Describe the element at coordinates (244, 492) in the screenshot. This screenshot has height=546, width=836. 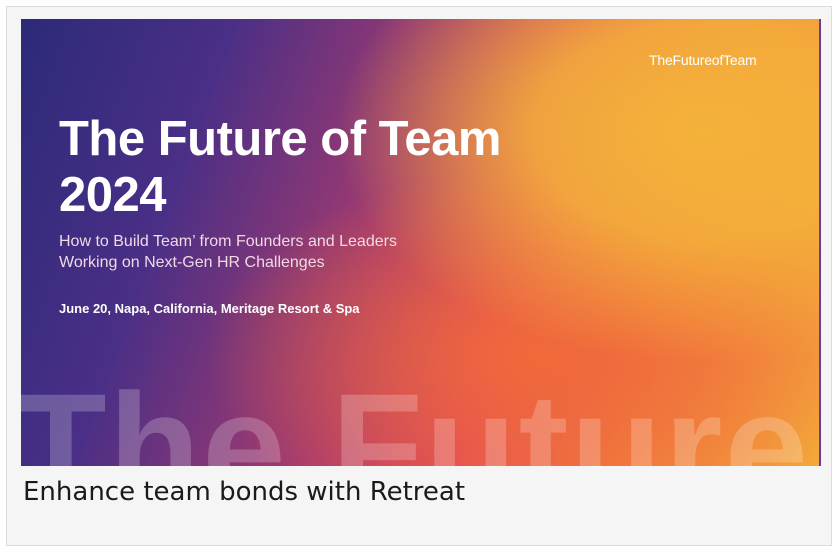
I see `card-caption: Enhance team bonds with Retreat` at that location.